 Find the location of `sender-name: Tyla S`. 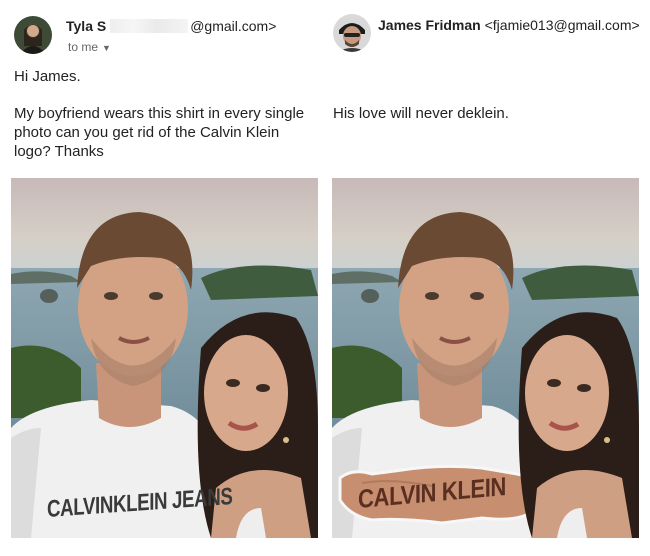

sender-name: Tyla S is located at coordinates (86, 26).